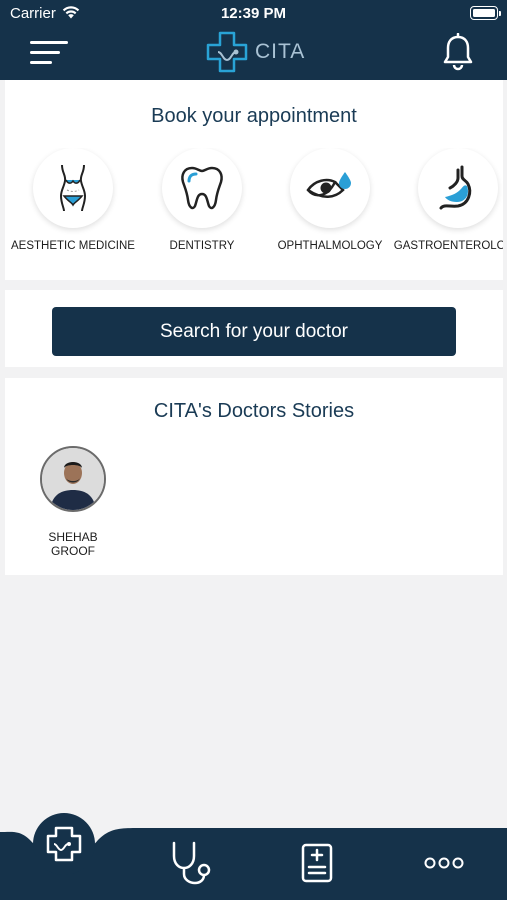 The width and height of the screenshot is (507, 900). Describe the element at coordinates (191, 863) in the screenshot. I see `stethoscope-icon` at that location.